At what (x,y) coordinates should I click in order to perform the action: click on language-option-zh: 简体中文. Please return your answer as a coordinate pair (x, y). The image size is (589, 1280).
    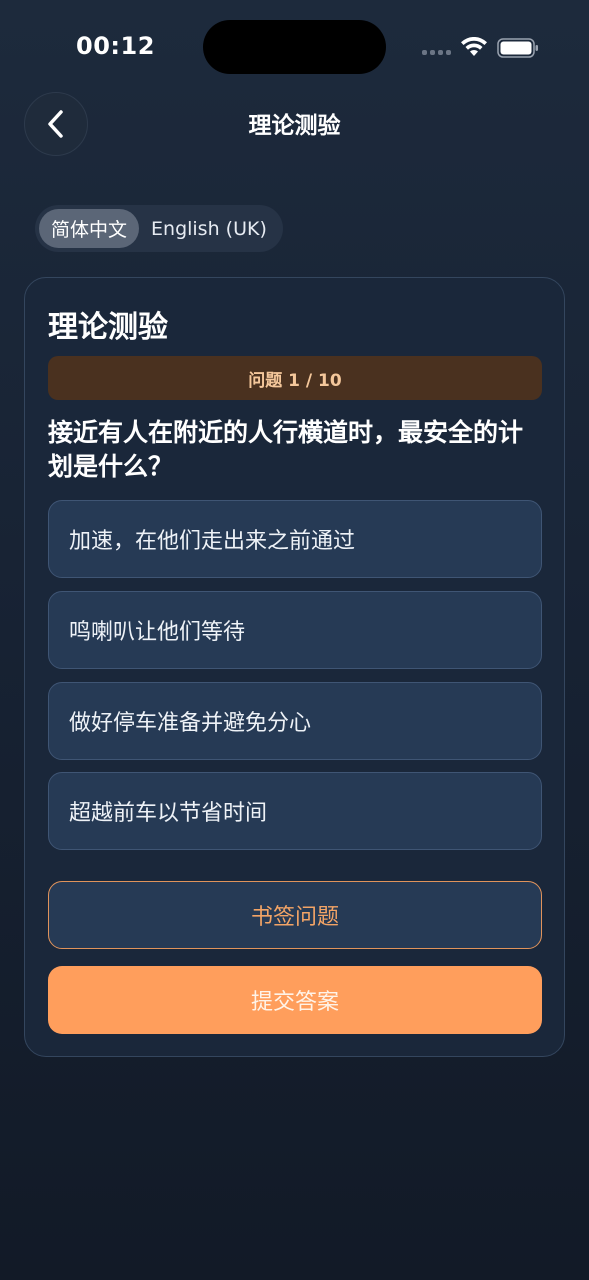
    Looking at the image, I should click on (89, 228).